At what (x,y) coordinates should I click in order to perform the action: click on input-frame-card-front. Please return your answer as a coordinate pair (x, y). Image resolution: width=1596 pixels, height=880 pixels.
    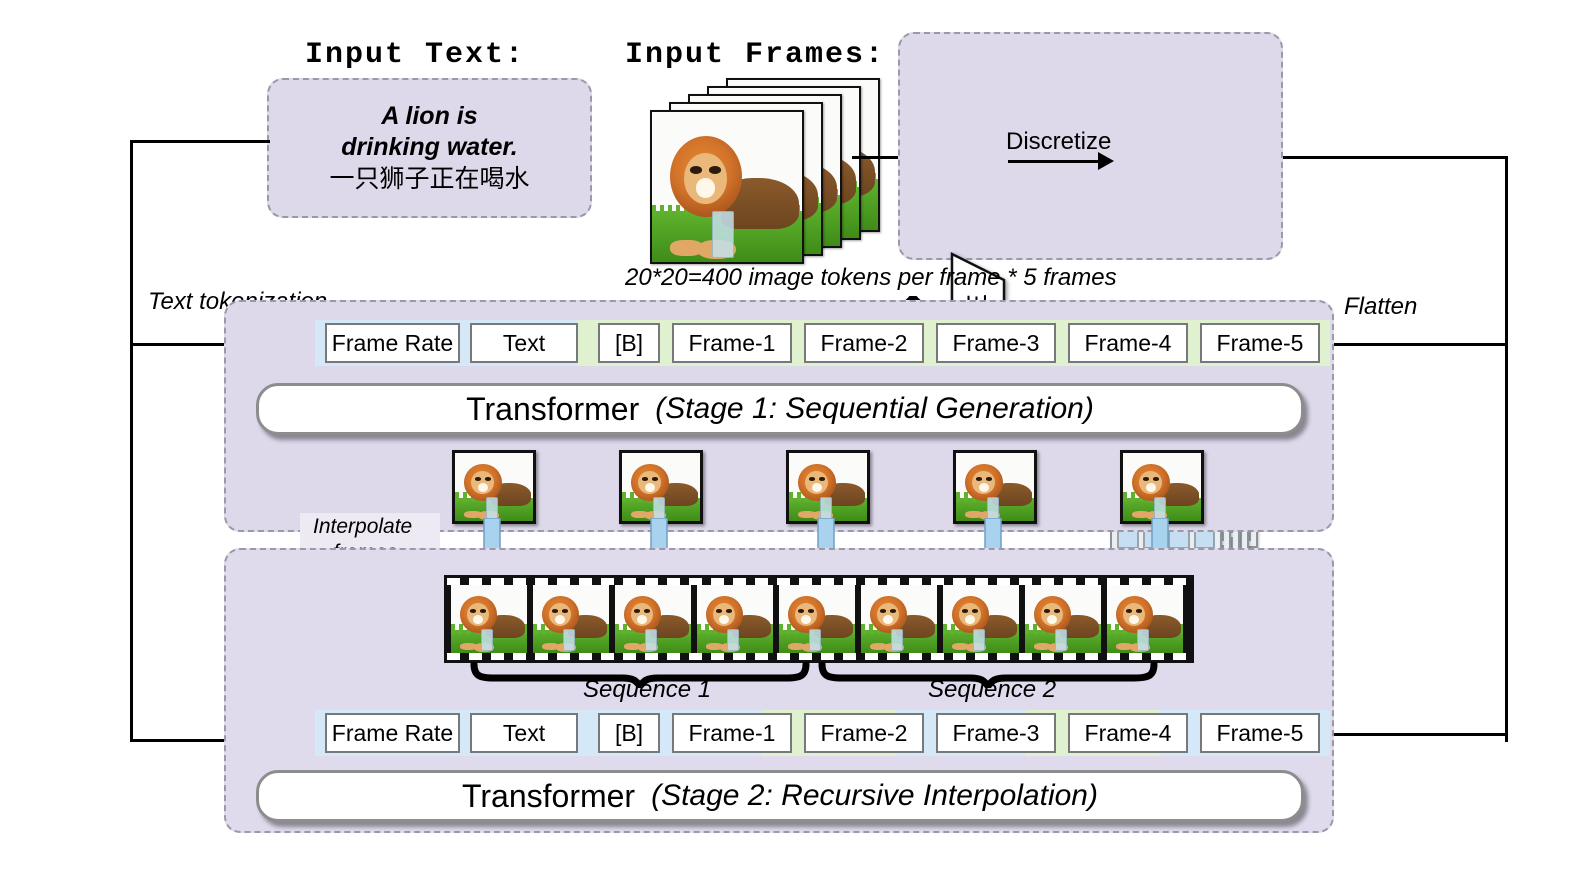
    Looking at the image, I should click on (727, 187).